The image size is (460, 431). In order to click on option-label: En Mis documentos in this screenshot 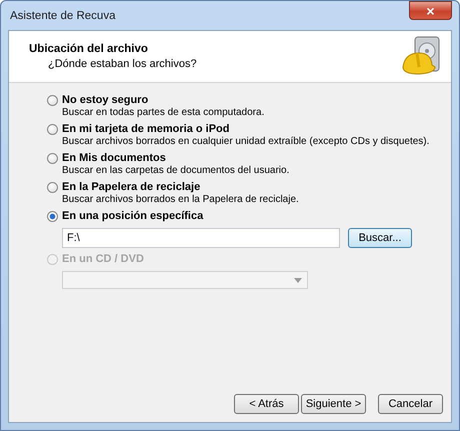, I will do `click(114, 158)`.